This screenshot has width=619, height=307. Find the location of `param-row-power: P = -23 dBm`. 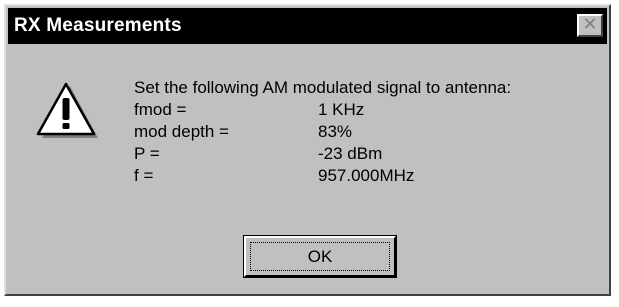

param-row-power: P = -23 dBm is located at coordinates (322, 154).